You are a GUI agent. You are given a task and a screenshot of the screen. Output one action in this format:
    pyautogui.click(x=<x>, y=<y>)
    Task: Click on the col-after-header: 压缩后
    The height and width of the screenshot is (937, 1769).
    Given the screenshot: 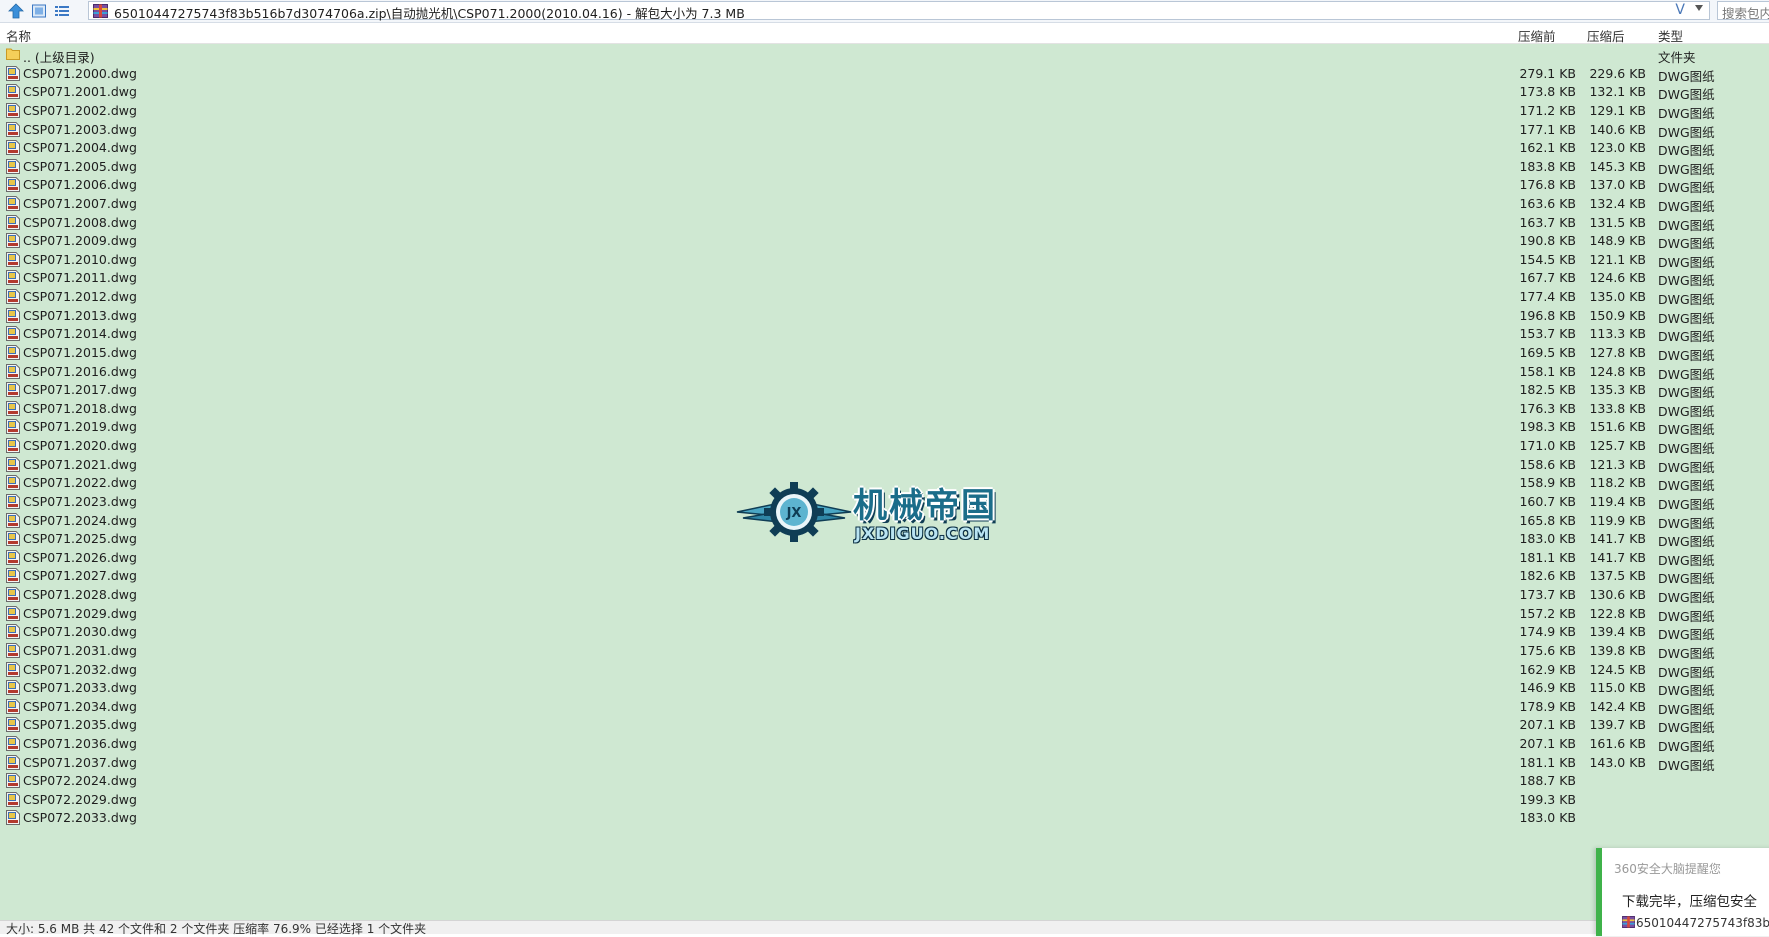 What is the action you would take?
    pyautogui.click(x=1606, y=35)
    